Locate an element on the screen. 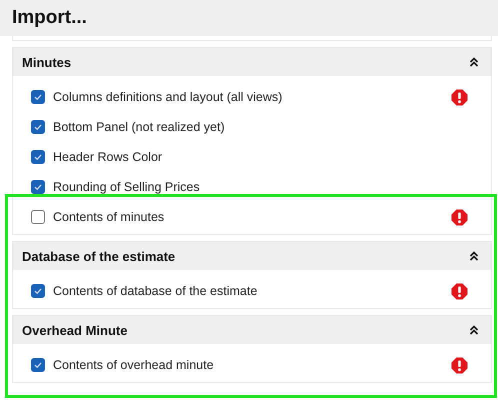  checkbox-label: Header Rows Color is located at coordinates (108, 157).